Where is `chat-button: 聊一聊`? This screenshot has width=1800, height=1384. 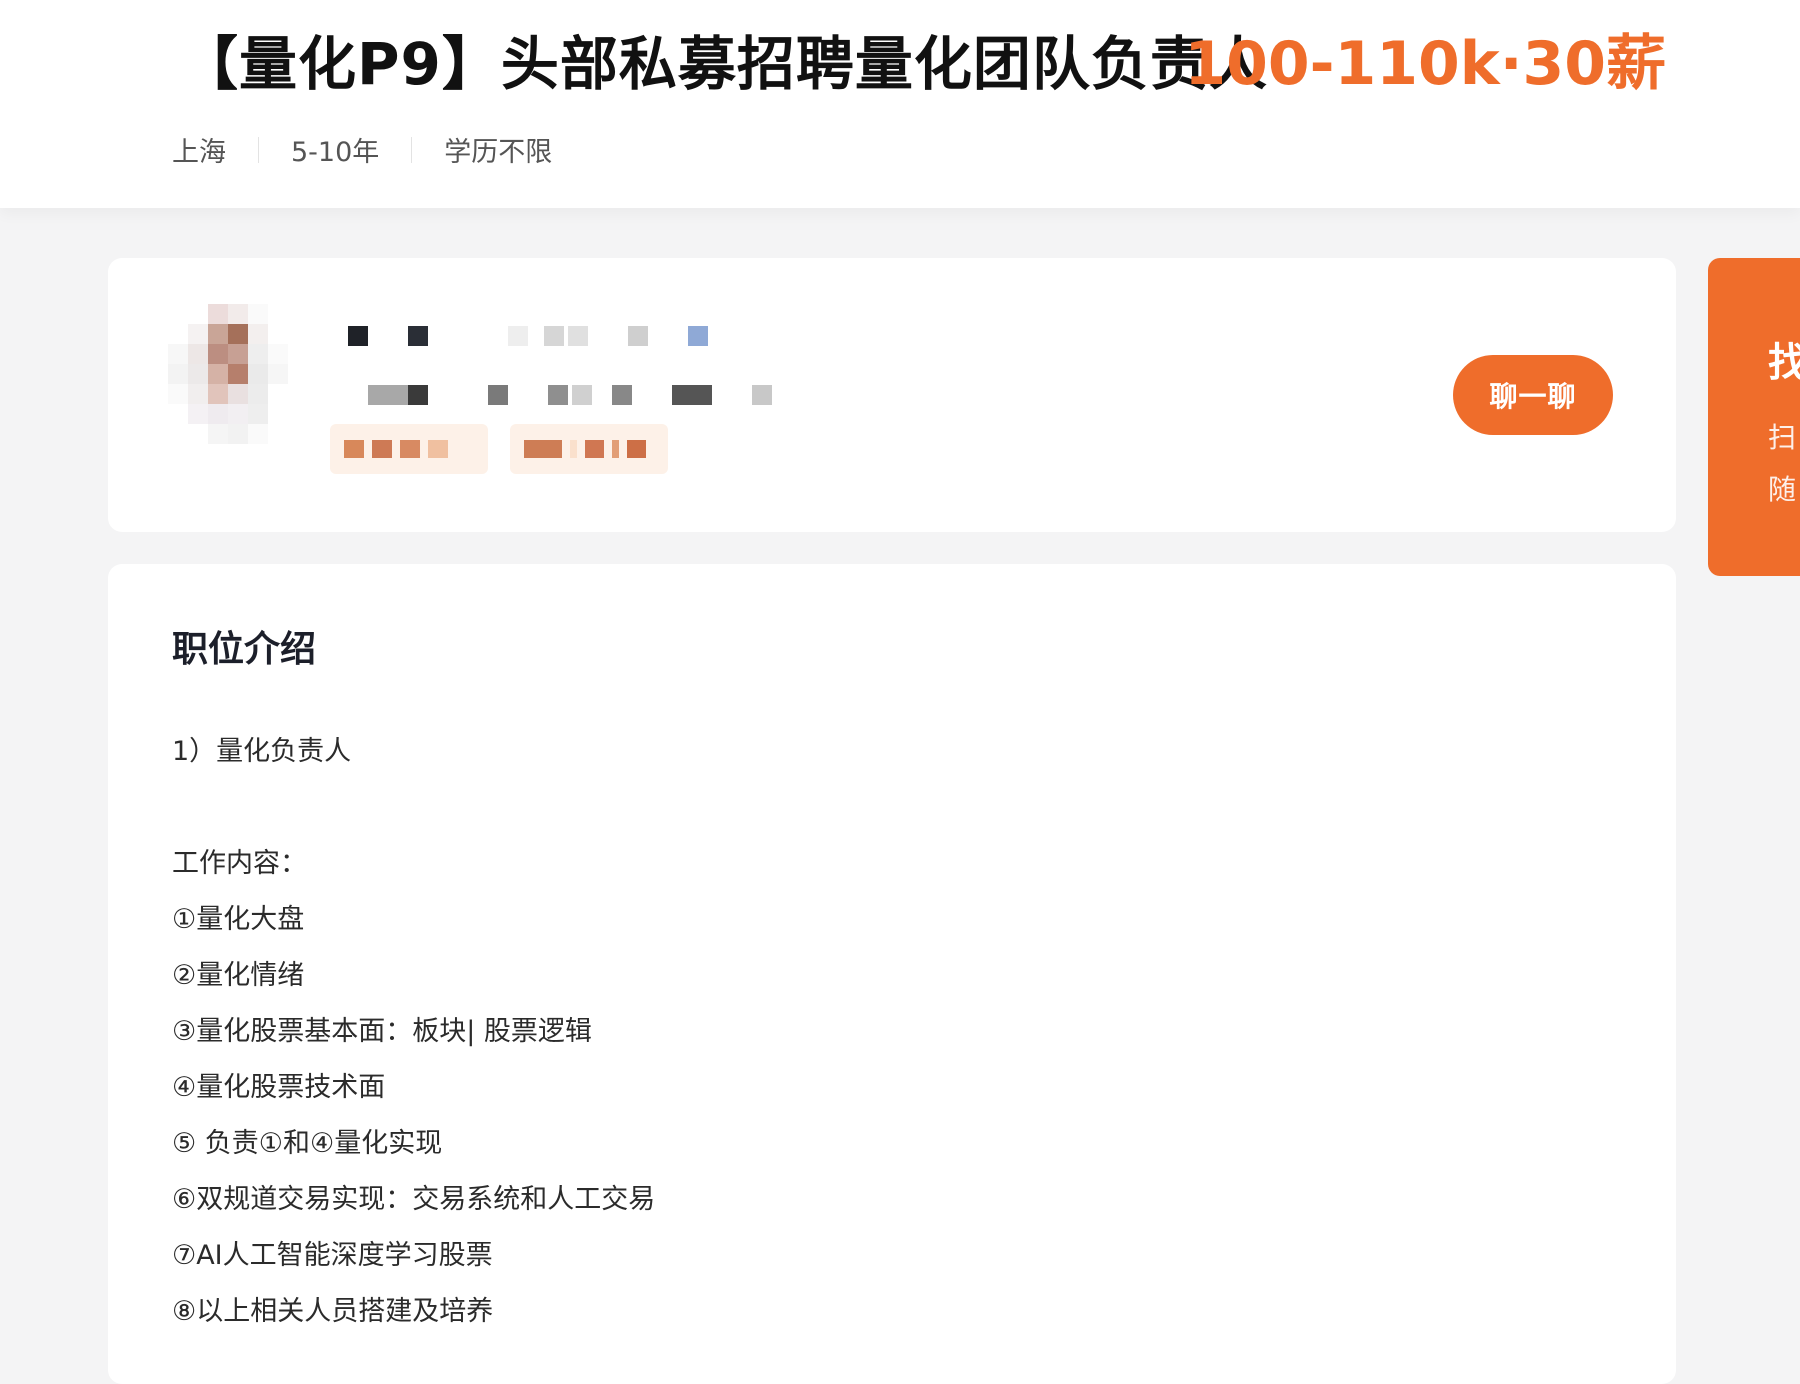
chat-button: 聊一聊 is located at coordinates (1533, 395).